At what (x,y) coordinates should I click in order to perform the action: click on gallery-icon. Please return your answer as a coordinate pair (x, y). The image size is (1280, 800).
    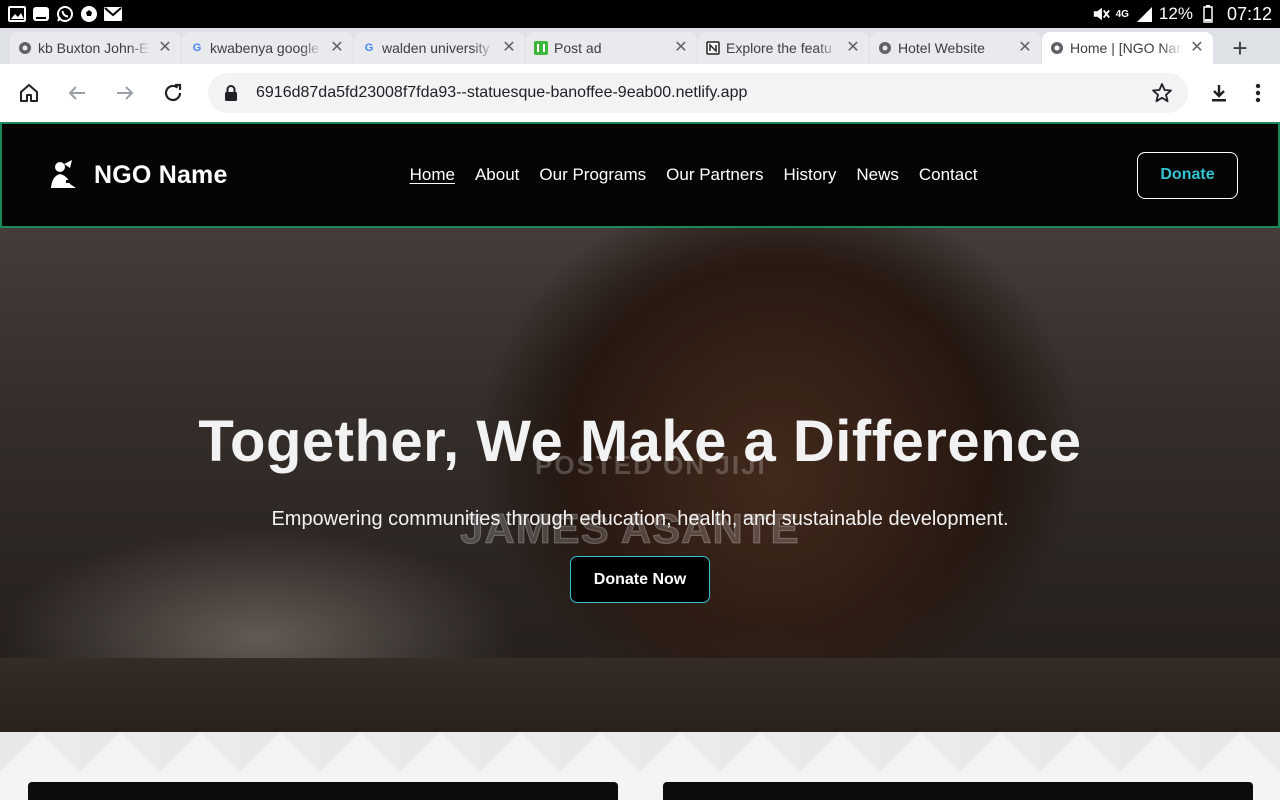
    Looking at the image, I should click on (17, 14).